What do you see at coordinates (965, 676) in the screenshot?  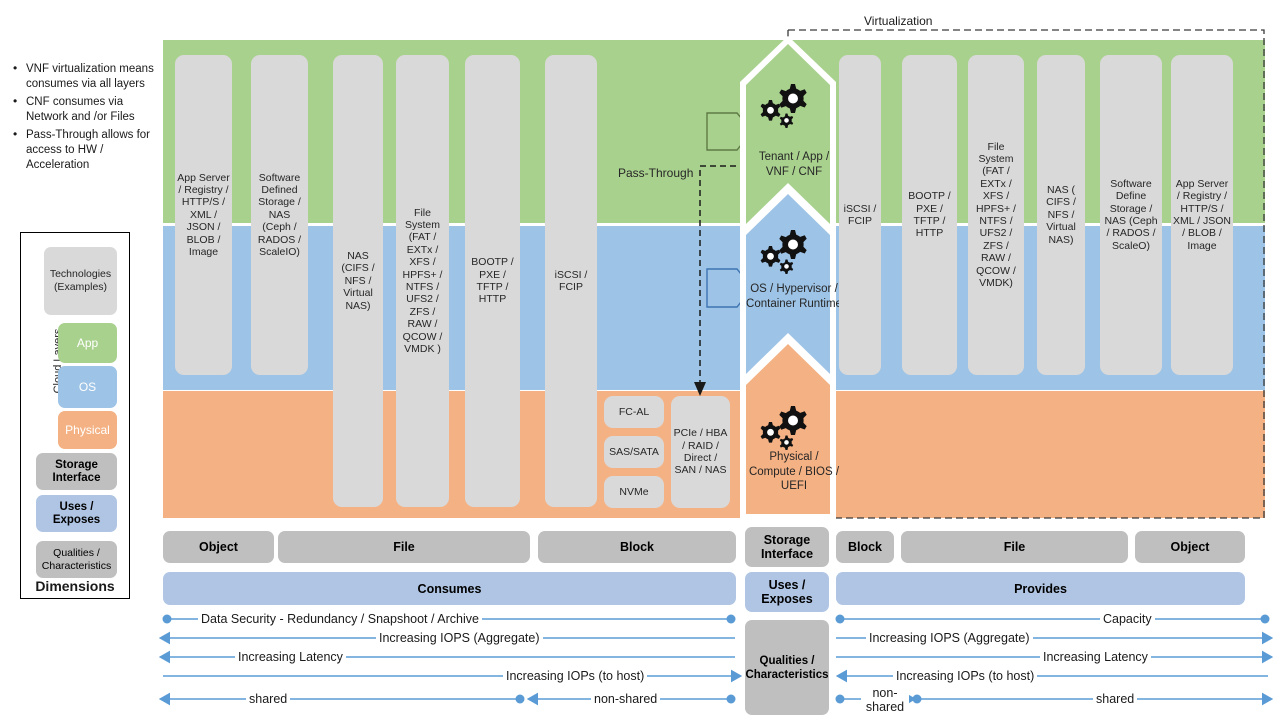 I see `dim-label-iops-host-right: Increasing IOPs (to host)` at bounding box center [965, 676].